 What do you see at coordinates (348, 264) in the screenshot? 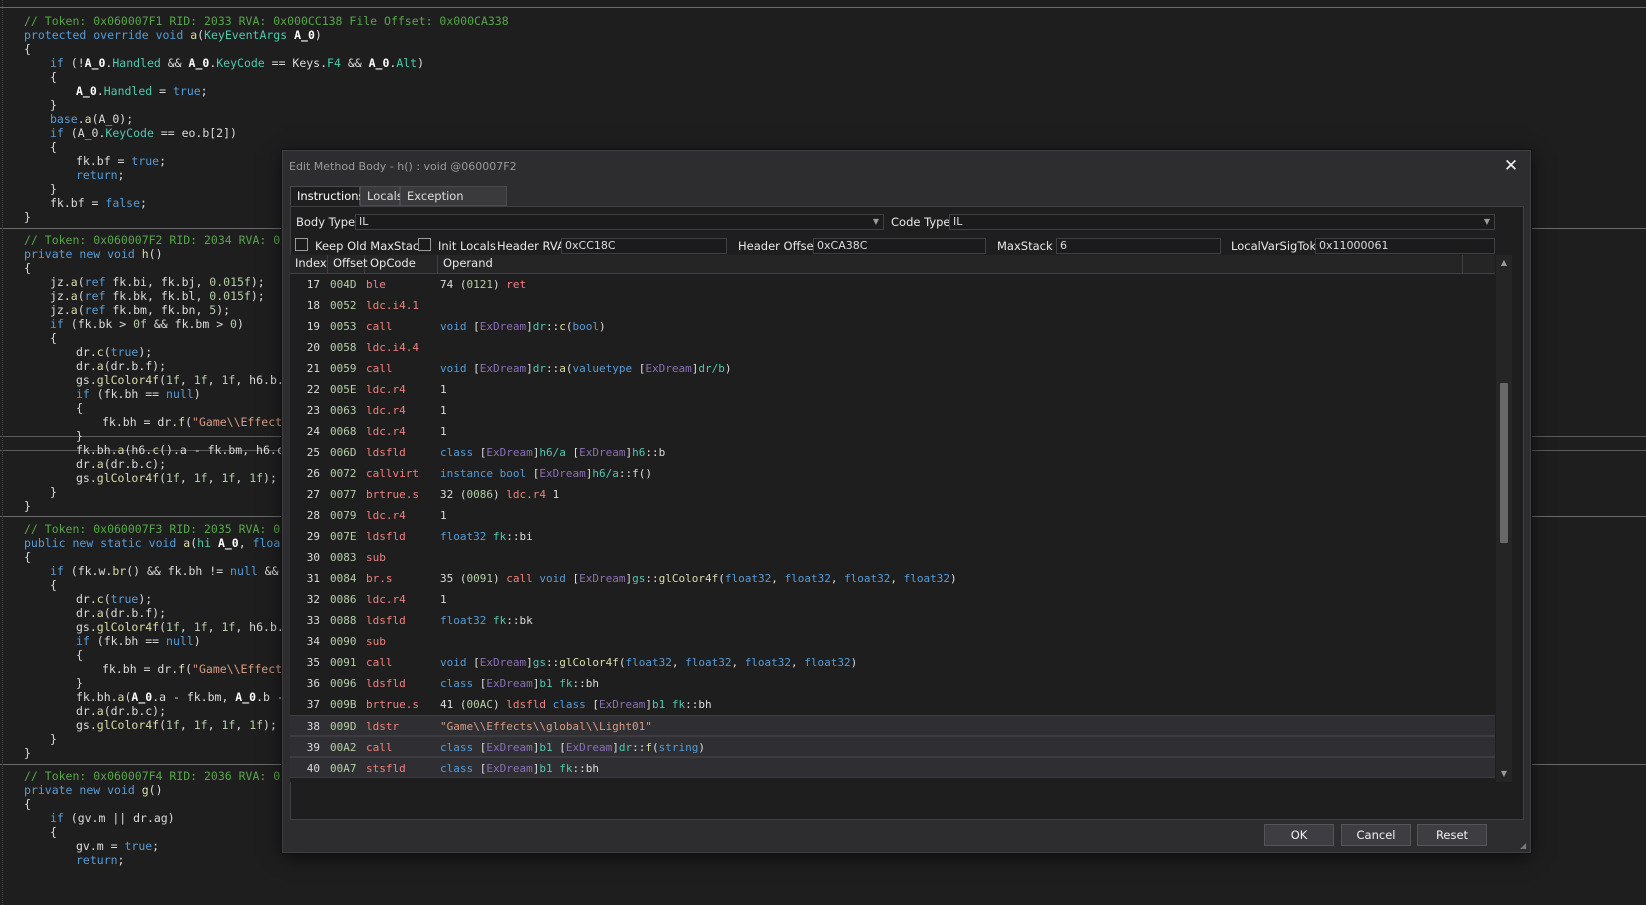
I see `column-header-offset: Offset` at bounding box center [348, 264].